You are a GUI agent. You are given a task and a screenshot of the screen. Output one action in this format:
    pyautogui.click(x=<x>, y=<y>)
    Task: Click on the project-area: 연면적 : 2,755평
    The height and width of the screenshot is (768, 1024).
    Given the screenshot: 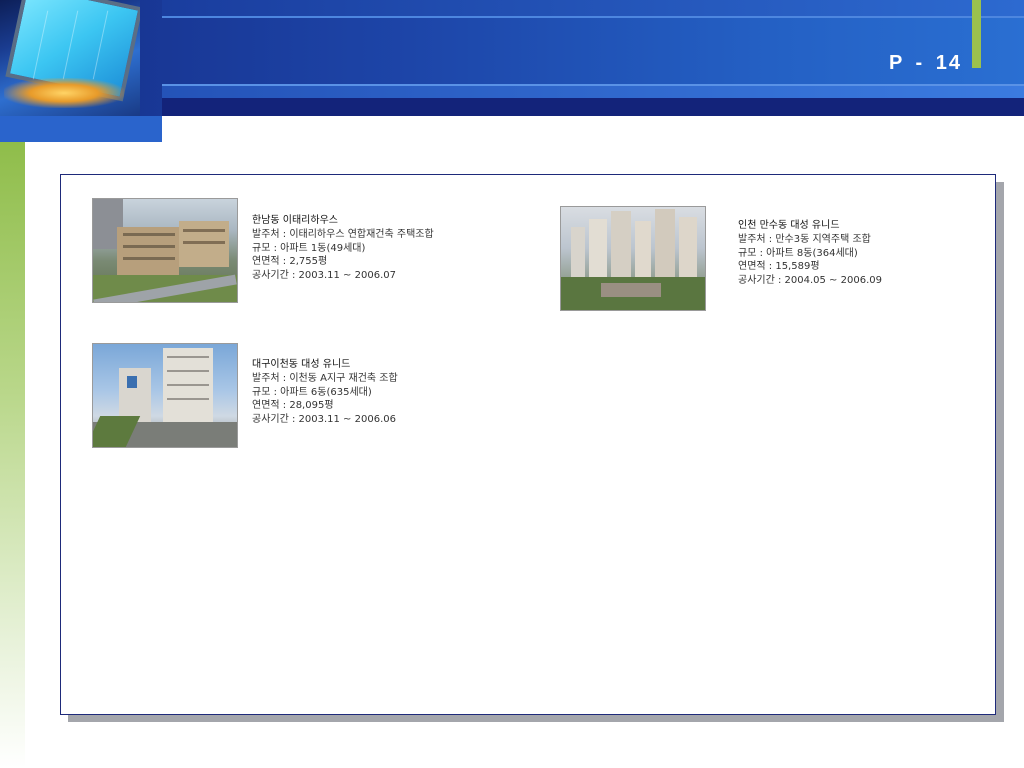 What is the action you would take?
    pyautogui.click(x=290, y=262)
    